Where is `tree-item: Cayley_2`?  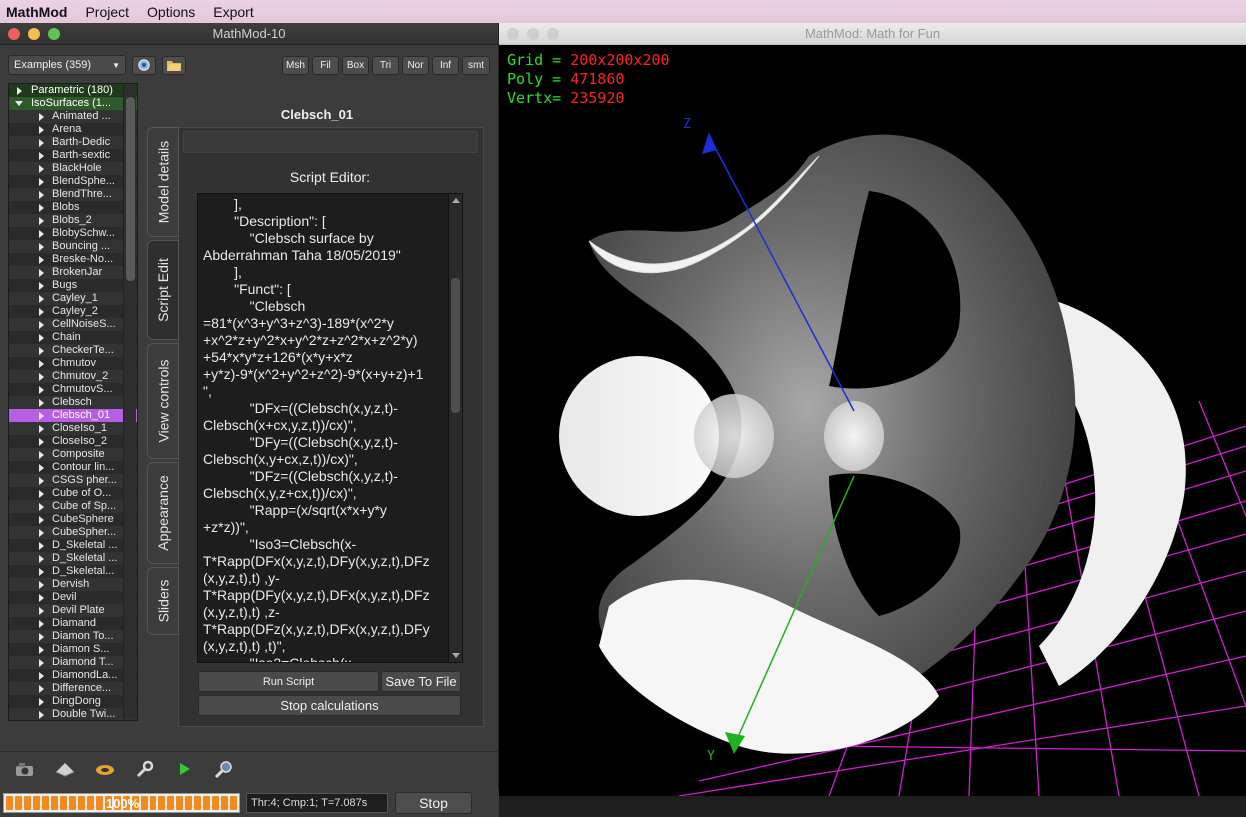 tree-item: Cayley_2 is located at coordinates (73, 311).